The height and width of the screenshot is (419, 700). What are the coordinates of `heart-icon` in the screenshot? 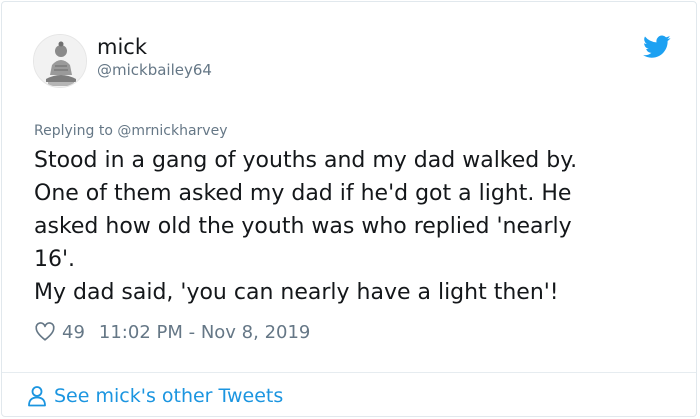 It's located at (45, 332).